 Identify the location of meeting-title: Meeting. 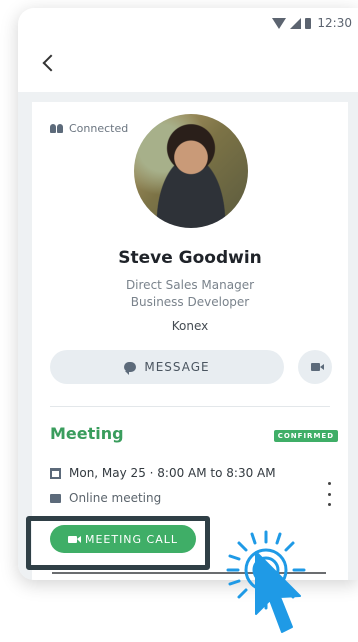
(87, 433).